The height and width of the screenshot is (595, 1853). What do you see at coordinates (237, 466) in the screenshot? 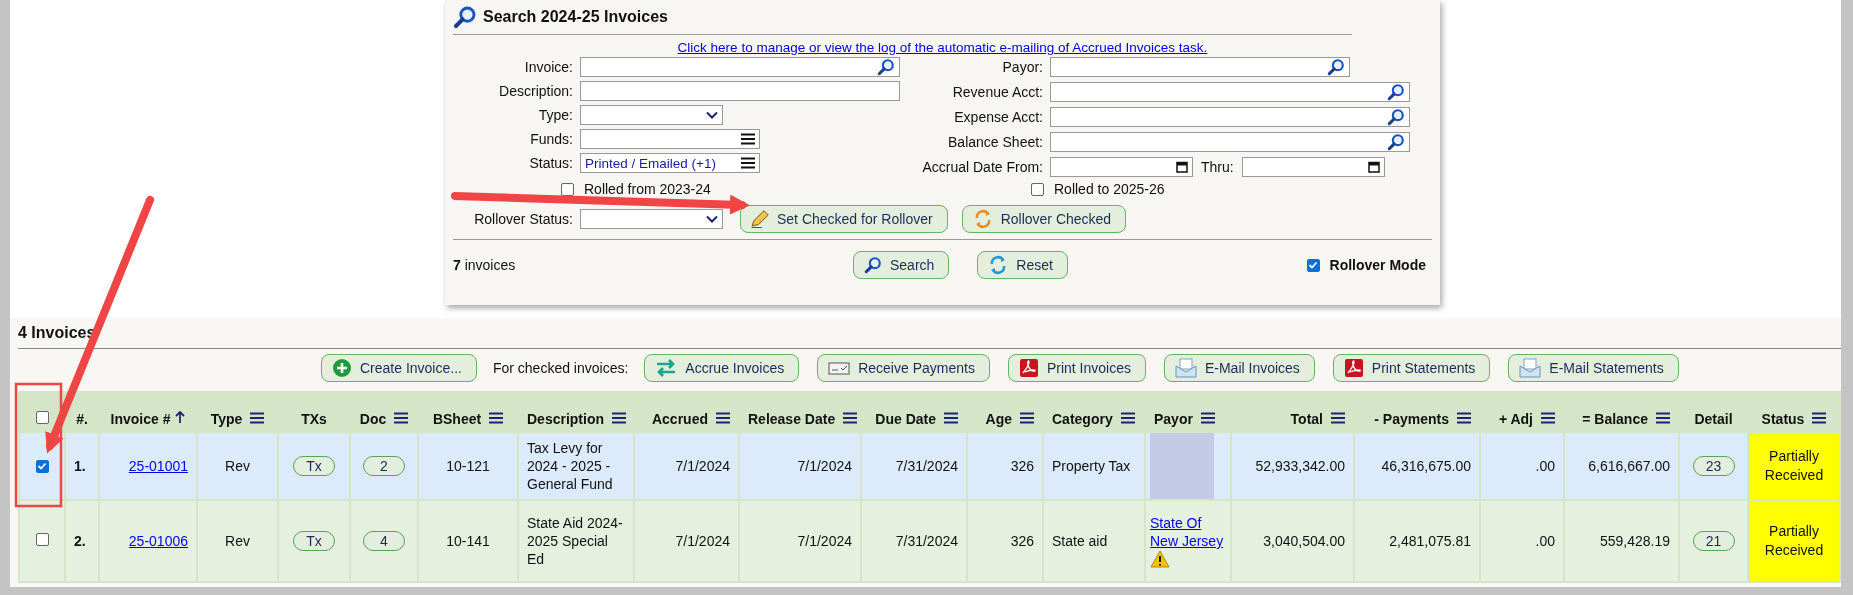
I see `table-cell: Rev` at bounding box center [237, 466].